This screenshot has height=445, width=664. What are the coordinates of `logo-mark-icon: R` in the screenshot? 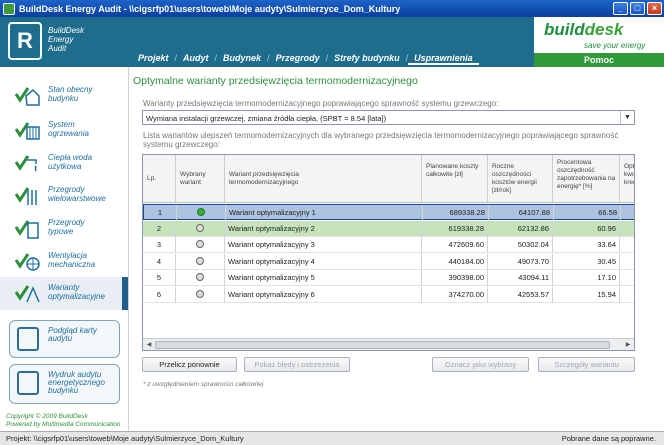 It's located at (25, 41).